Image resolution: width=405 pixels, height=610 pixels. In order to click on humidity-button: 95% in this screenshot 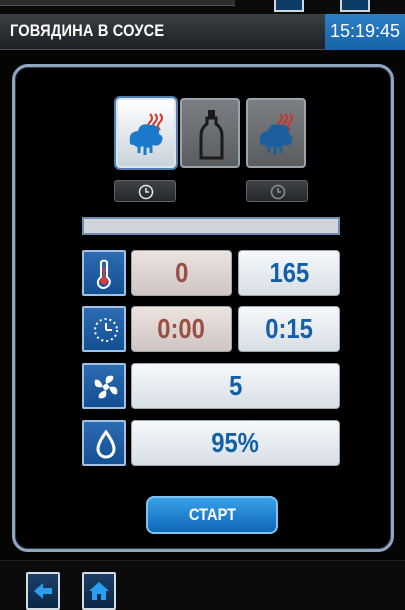, I will do `click(235, 443)`.